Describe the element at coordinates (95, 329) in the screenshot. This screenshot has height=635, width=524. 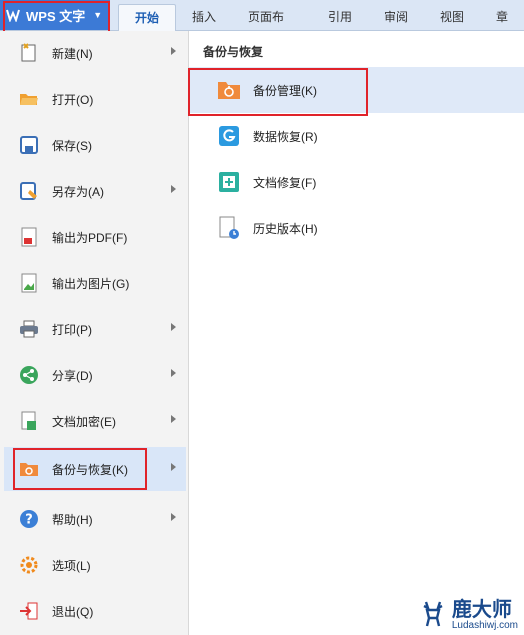
I see `menu-item-print: 打印(P)` at that location.